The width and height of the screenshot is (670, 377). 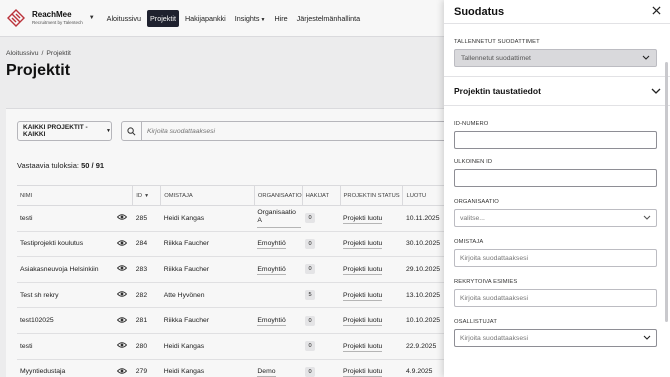 What do you see at coordinates (124, 18) in the screenshot?
I see `nav-item-aloitussivu: Aloitussivu` at bounding box center [124, 18].